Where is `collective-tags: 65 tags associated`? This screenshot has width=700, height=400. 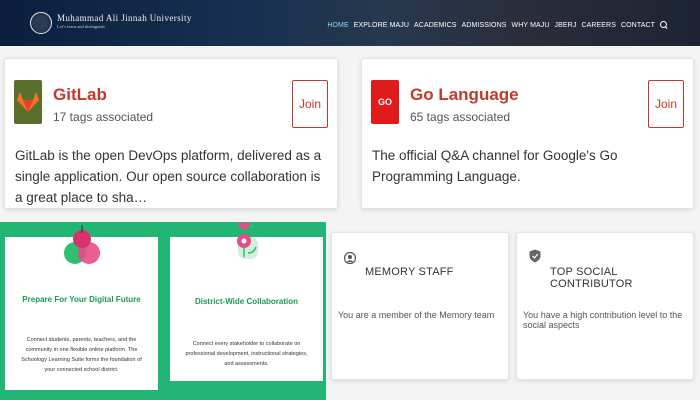 collective-tags: 65 tags associated is located at coordinates (460, 117).